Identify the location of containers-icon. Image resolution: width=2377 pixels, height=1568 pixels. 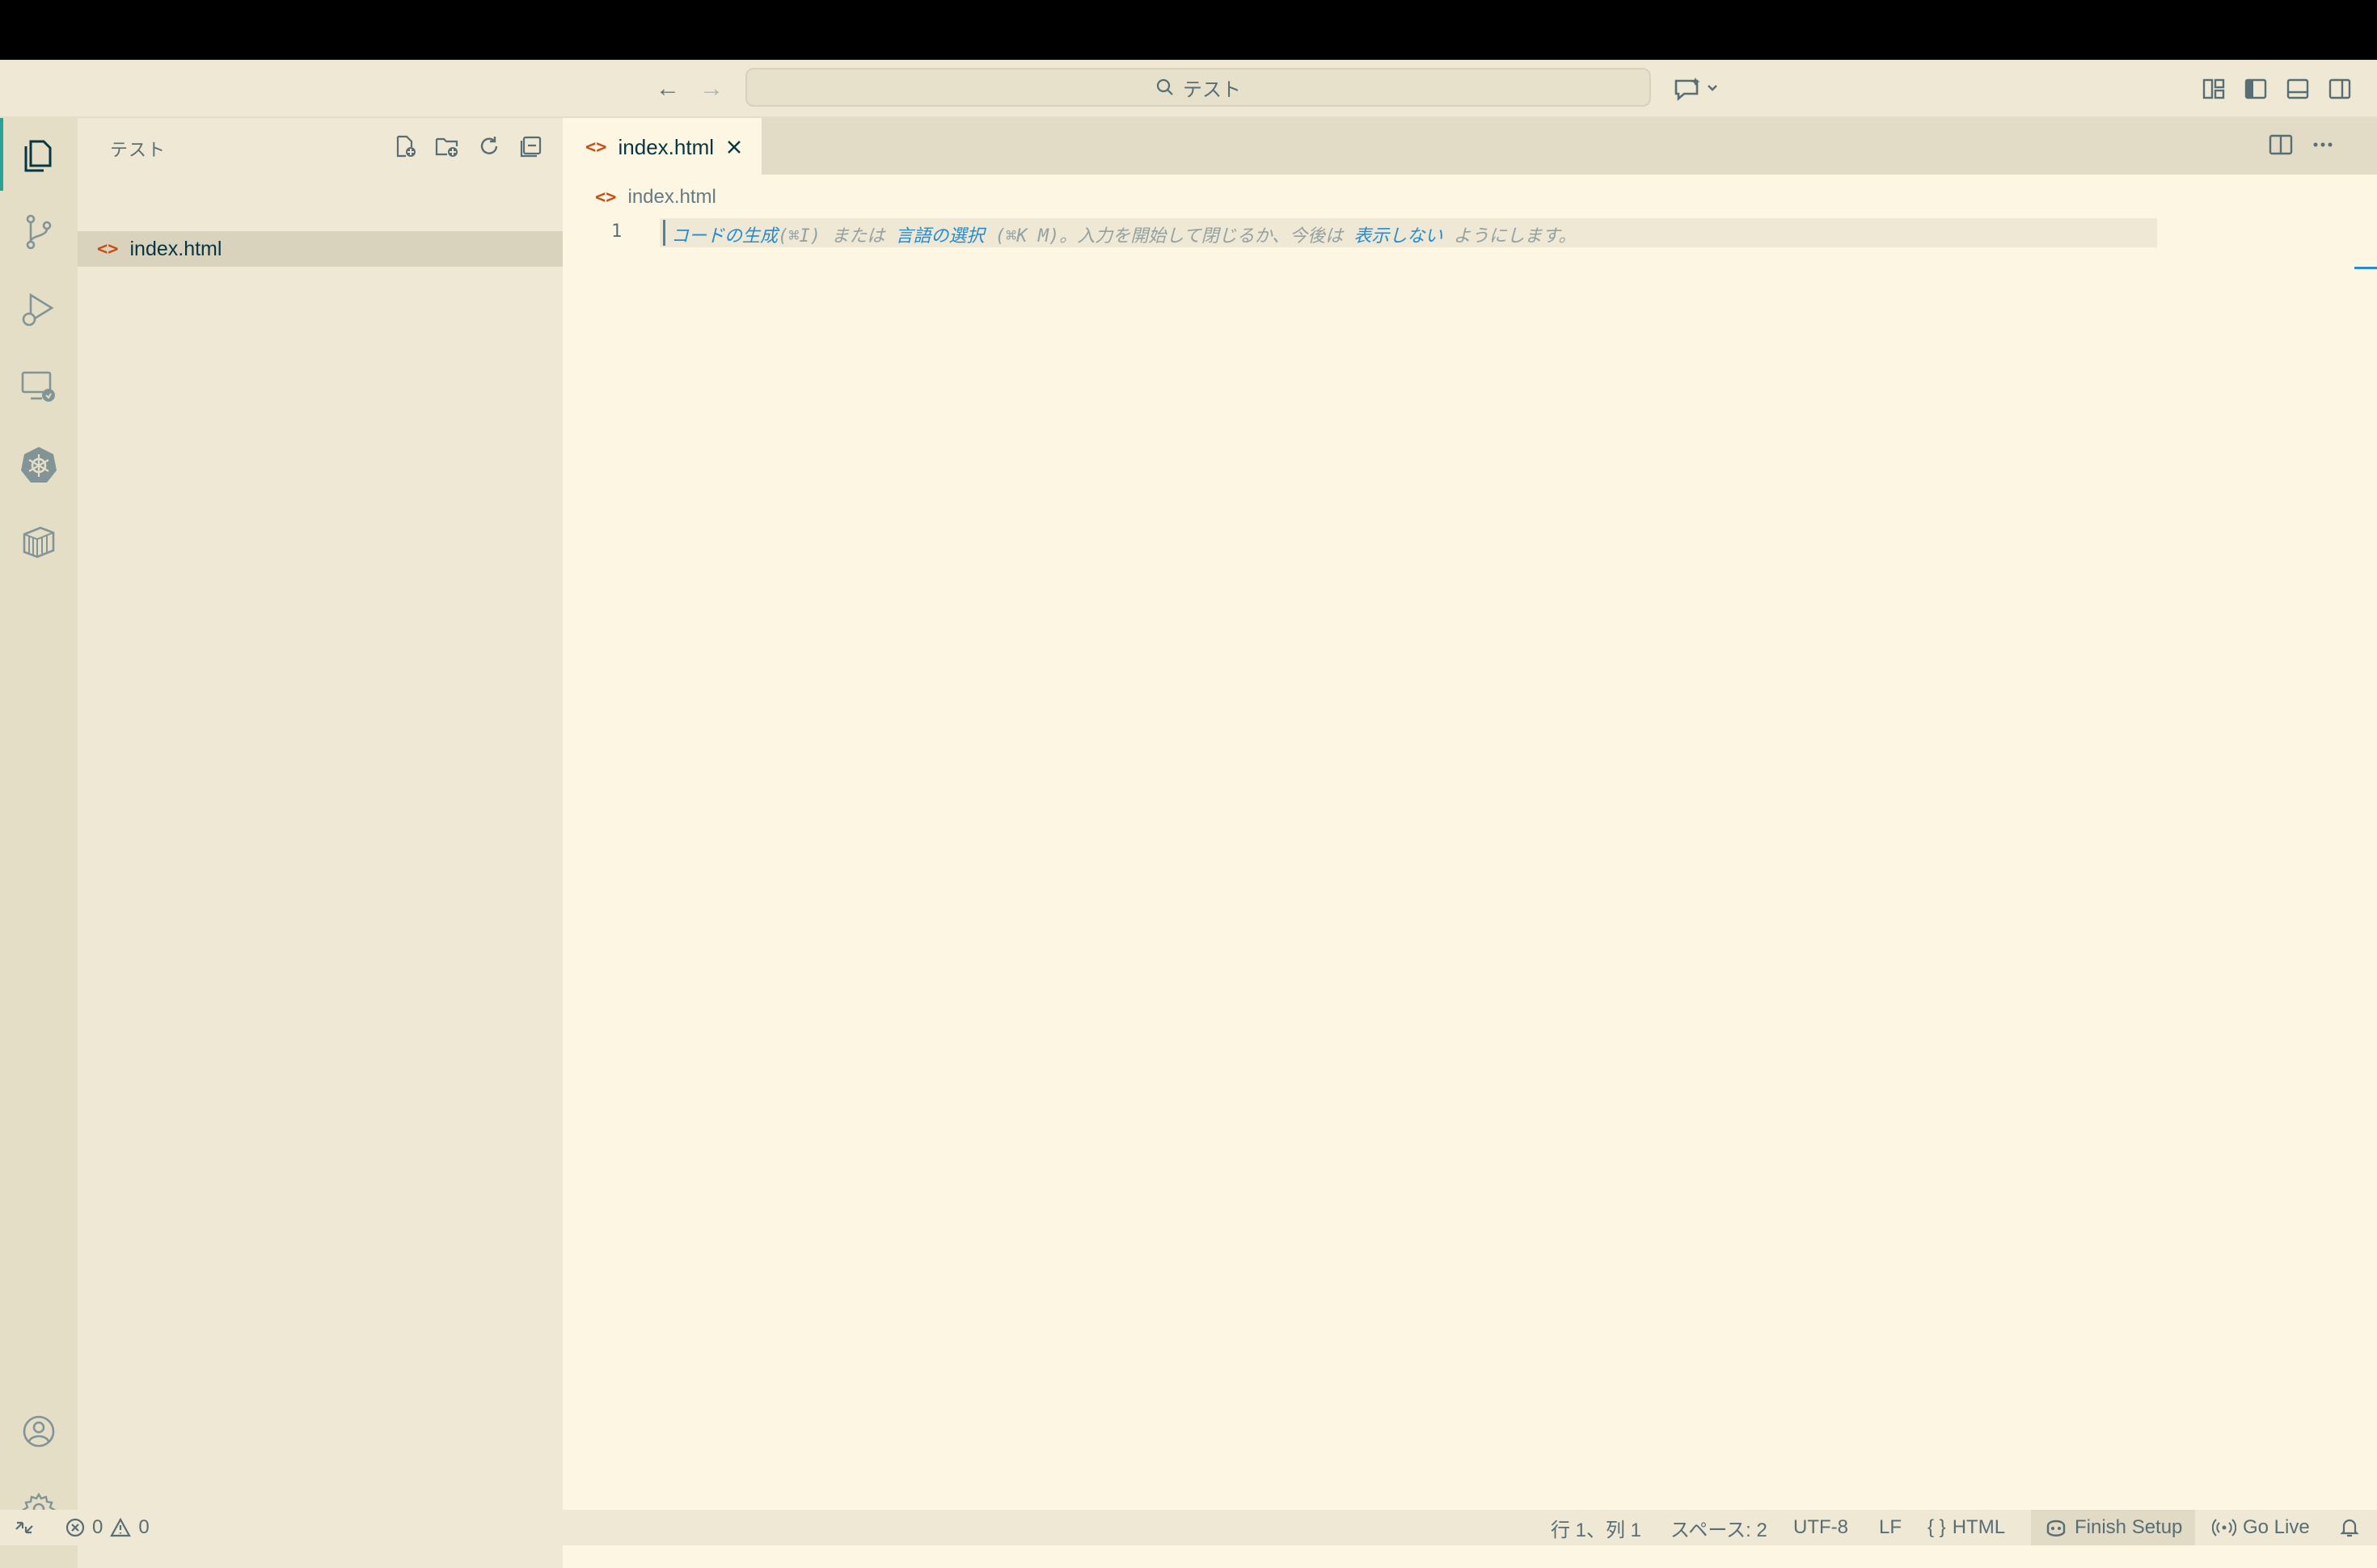
(39, 542).